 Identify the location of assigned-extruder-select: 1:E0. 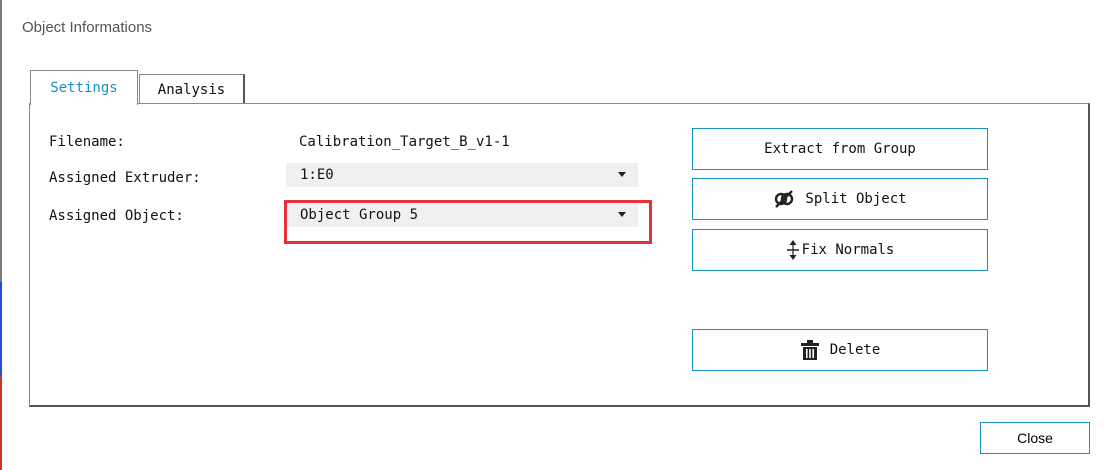
(462, 175).